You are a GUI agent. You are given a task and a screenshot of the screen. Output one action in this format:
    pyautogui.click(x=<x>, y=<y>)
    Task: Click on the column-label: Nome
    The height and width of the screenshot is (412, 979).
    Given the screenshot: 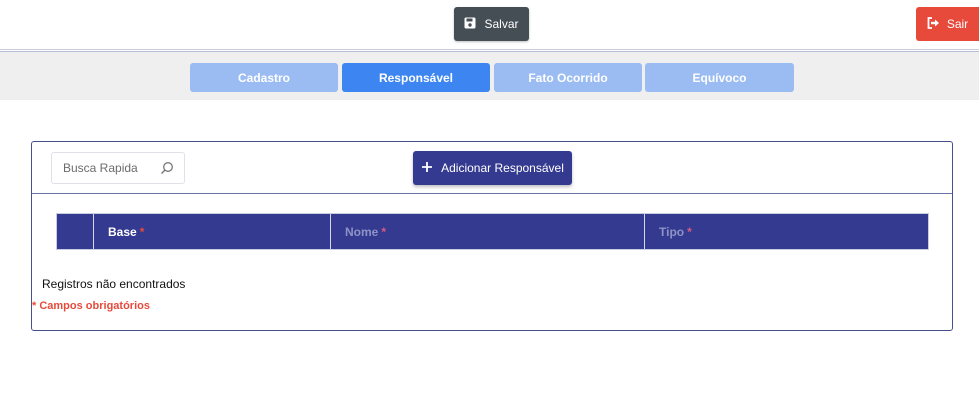 What is the action you would take?
    pyautogui.click(x=362, y=231)
    